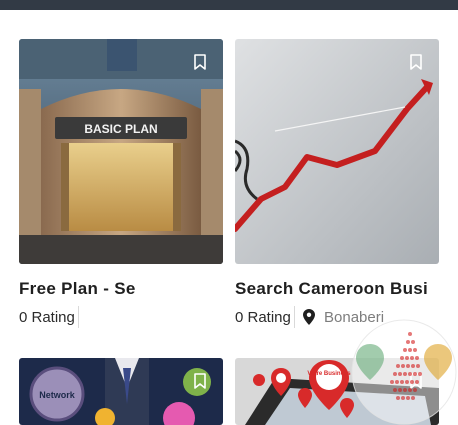  What do you see at coordinates (124, 289) in the screenshot?
I see `listing-title: Free Plan - Se` at bounding box center [124, 289].